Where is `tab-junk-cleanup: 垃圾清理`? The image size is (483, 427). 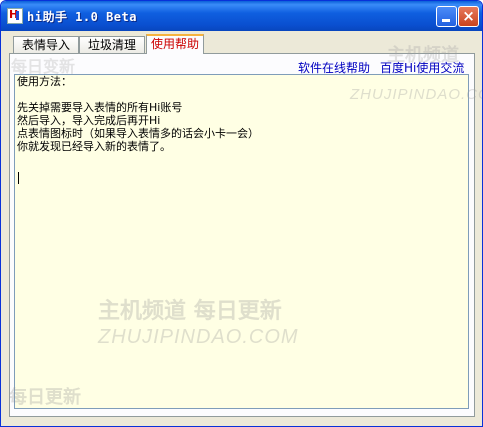 tab-junk-cleanup: 垃圾清理 is located at coordinates (112, 44).